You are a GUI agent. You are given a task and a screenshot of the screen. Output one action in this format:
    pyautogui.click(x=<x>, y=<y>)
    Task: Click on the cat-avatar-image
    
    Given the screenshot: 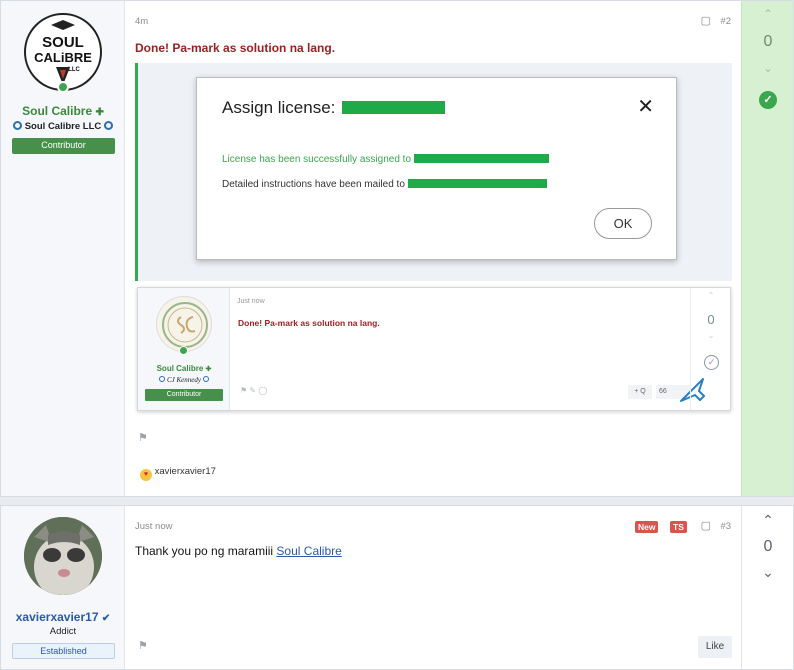 What is the action you would take?
    pyautogui.click(x=63, y=556)
    